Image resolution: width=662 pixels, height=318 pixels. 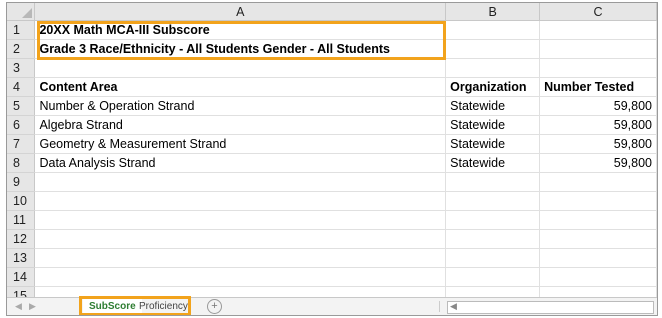 I want to click on tab-scroll-left-icon: ◀, so click(x=18, y=306).